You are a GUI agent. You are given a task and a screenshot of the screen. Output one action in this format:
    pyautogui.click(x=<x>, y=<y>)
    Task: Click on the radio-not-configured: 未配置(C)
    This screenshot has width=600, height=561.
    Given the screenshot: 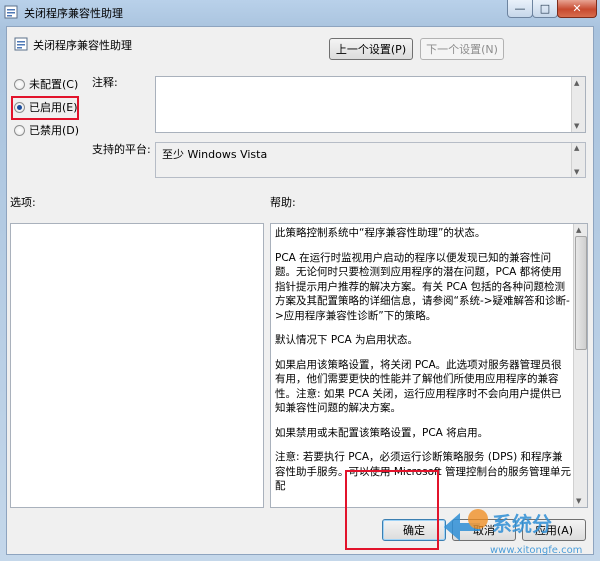 What is the action you would take?
    pyautogui.click(x=46, y=84)
    